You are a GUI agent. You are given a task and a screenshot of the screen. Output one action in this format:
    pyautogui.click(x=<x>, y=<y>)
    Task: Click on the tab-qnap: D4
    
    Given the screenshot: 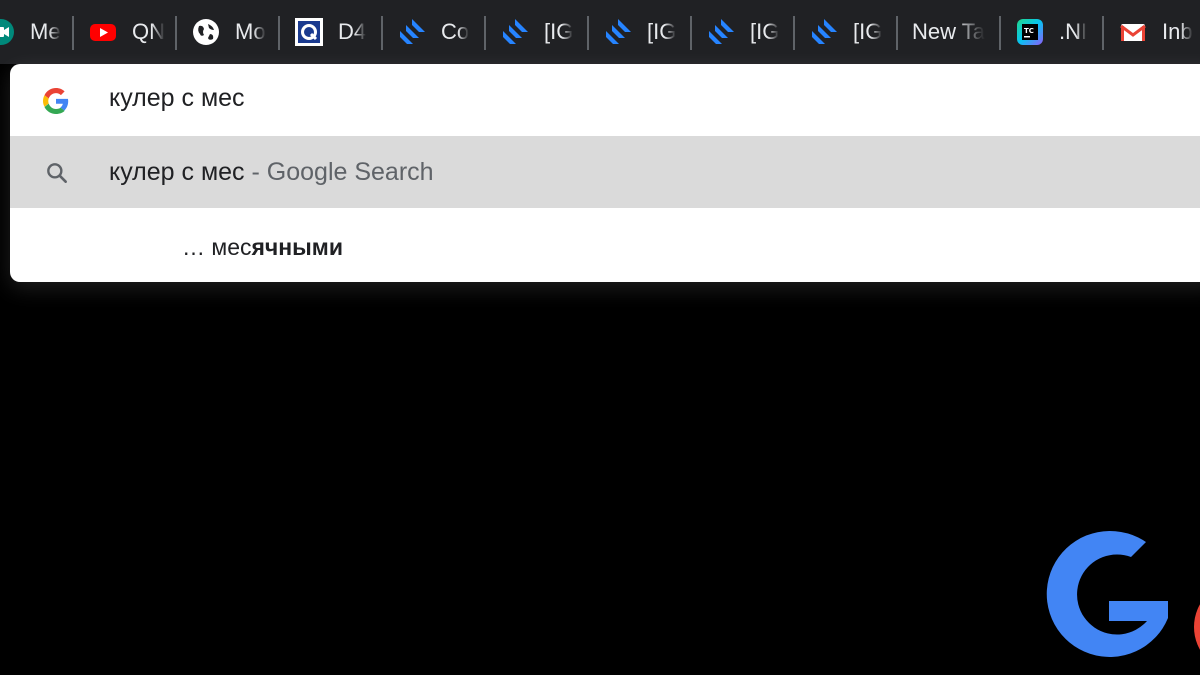 What is the action you would take?
    pyautogui.click(x=331, y=32)
    